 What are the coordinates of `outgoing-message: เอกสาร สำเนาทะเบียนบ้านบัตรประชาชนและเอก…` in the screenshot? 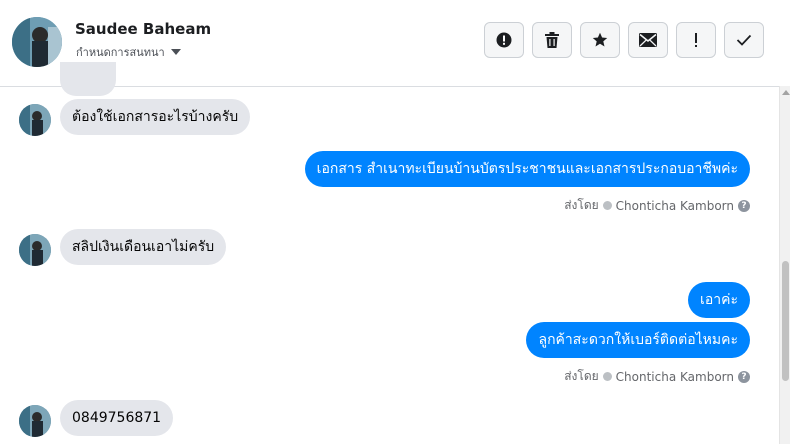 It's located at (527, 169).